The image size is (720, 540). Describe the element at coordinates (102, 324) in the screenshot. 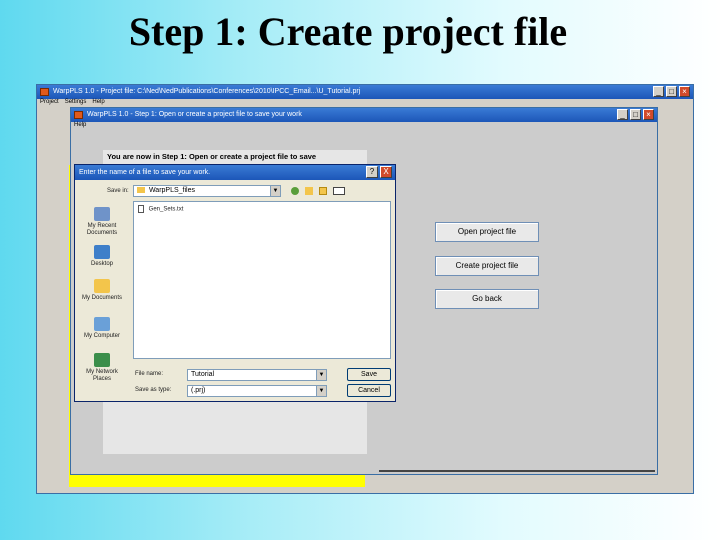

I see `my-computer-icon` at that location.